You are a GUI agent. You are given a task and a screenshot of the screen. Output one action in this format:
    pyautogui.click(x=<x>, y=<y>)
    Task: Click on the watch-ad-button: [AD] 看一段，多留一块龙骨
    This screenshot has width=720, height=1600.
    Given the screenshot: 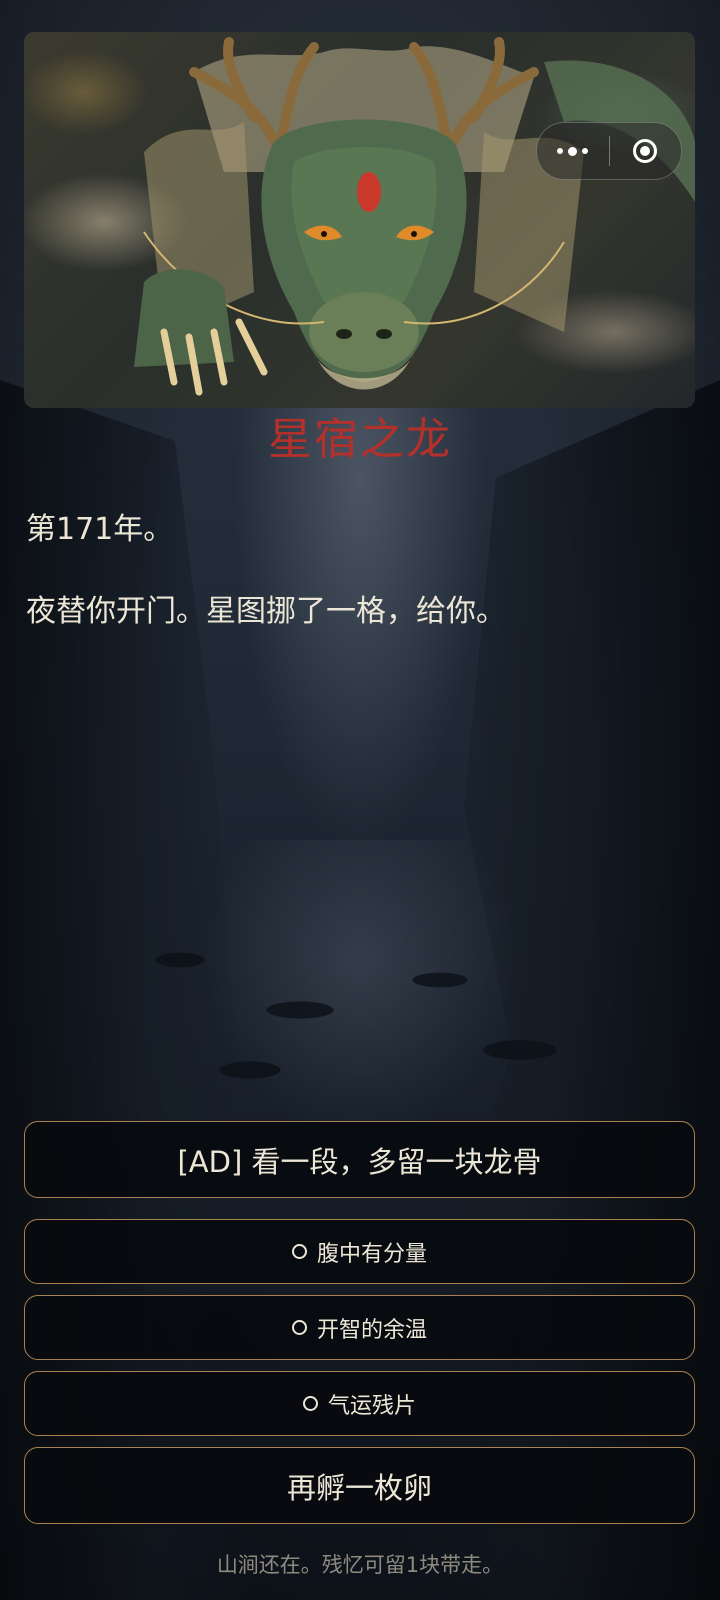 What is the action you would take?
    pyautogui.click(x=359, y=1159)
    